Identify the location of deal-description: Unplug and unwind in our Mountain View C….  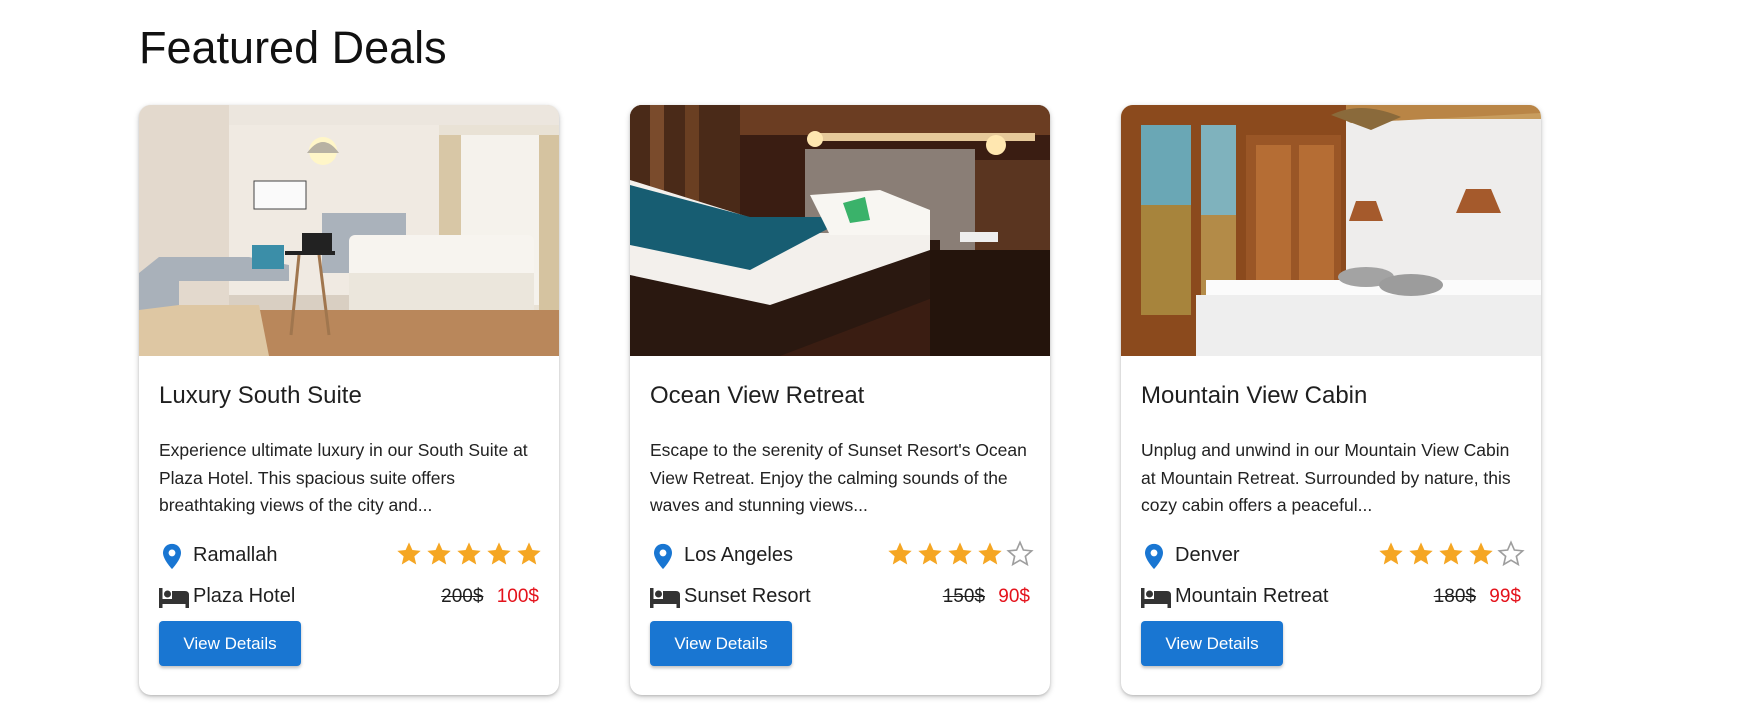
(1326, 477).